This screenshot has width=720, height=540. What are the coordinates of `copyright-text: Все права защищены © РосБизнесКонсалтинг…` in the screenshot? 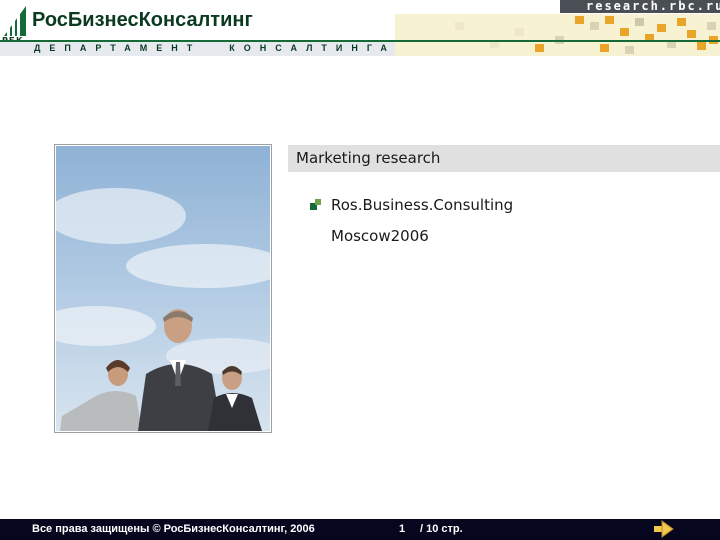 It's located at (173, 529).